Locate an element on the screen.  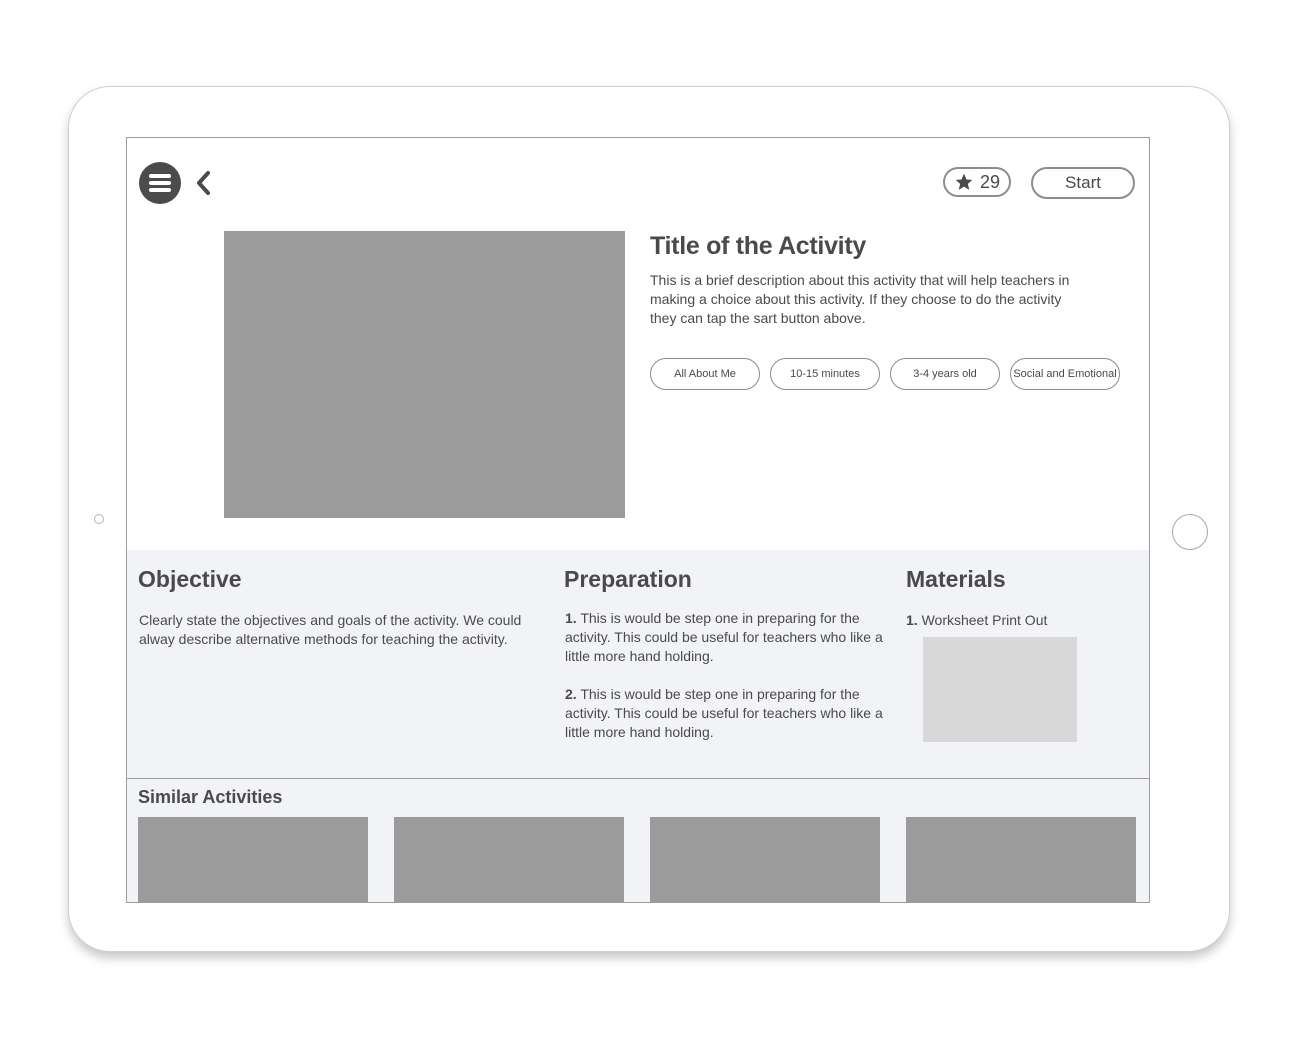
preparation-heading: Preparation is located at coordinates (628, 579).